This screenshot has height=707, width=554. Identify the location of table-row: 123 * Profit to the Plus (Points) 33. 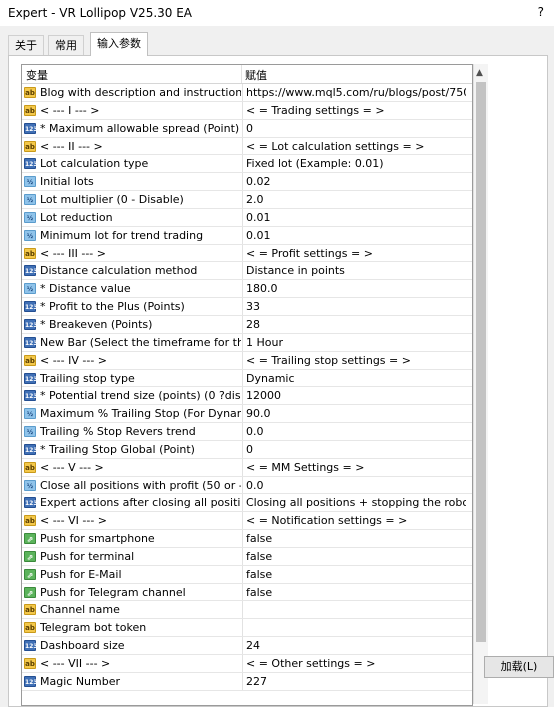
(247, 307).